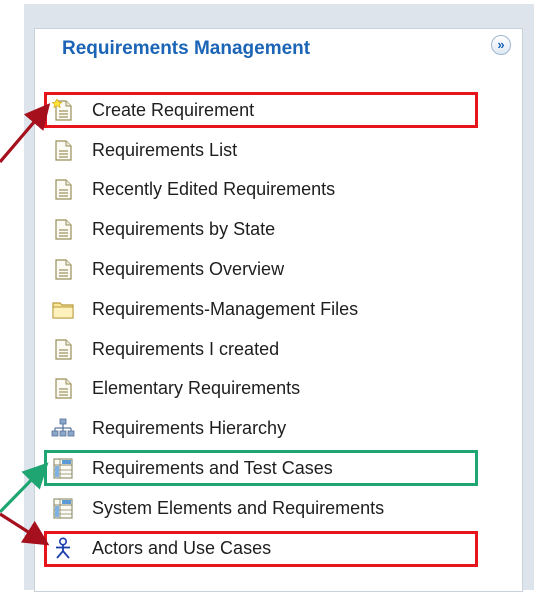 The width and height of the screenshot is (538, 597). Describe the element at coordinates (25, 529) in the screenshot. I see `arrow-to-actors-use-cases` at that location.